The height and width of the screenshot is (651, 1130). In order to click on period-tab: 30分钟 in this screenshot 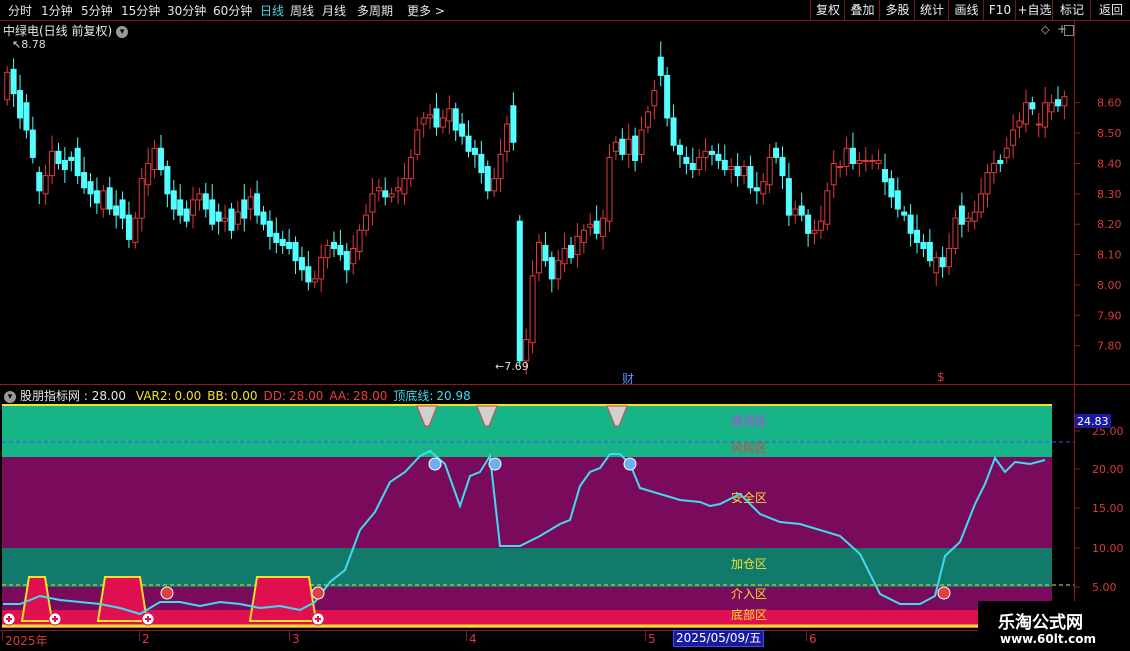, I will do `click(186, 10)`.